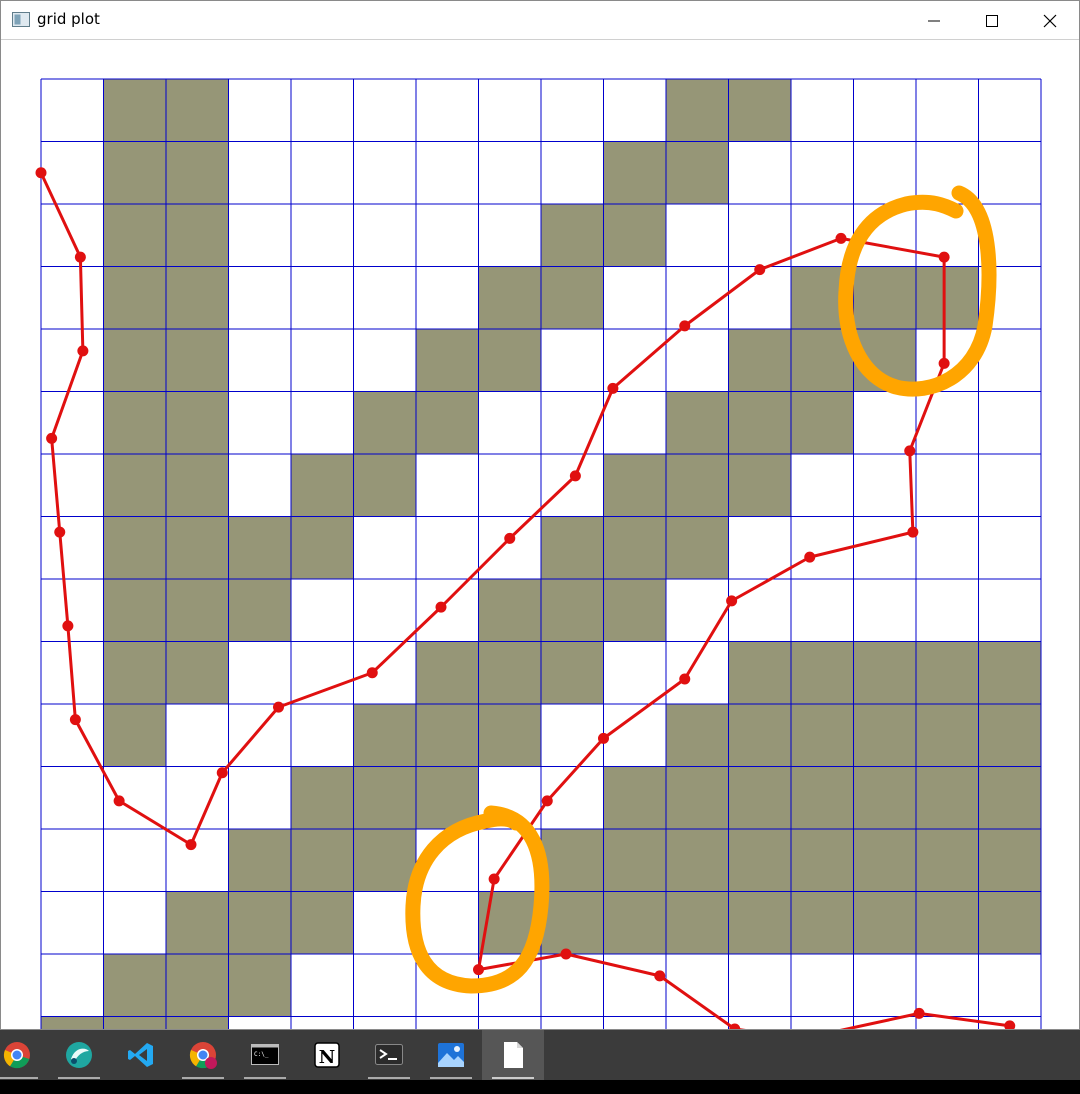 The width and height of the screenshot is (1080, 1094). Describe the element at coordinates (24, 1055) in the screenshot. I see `taskbar-chrome` at that location.